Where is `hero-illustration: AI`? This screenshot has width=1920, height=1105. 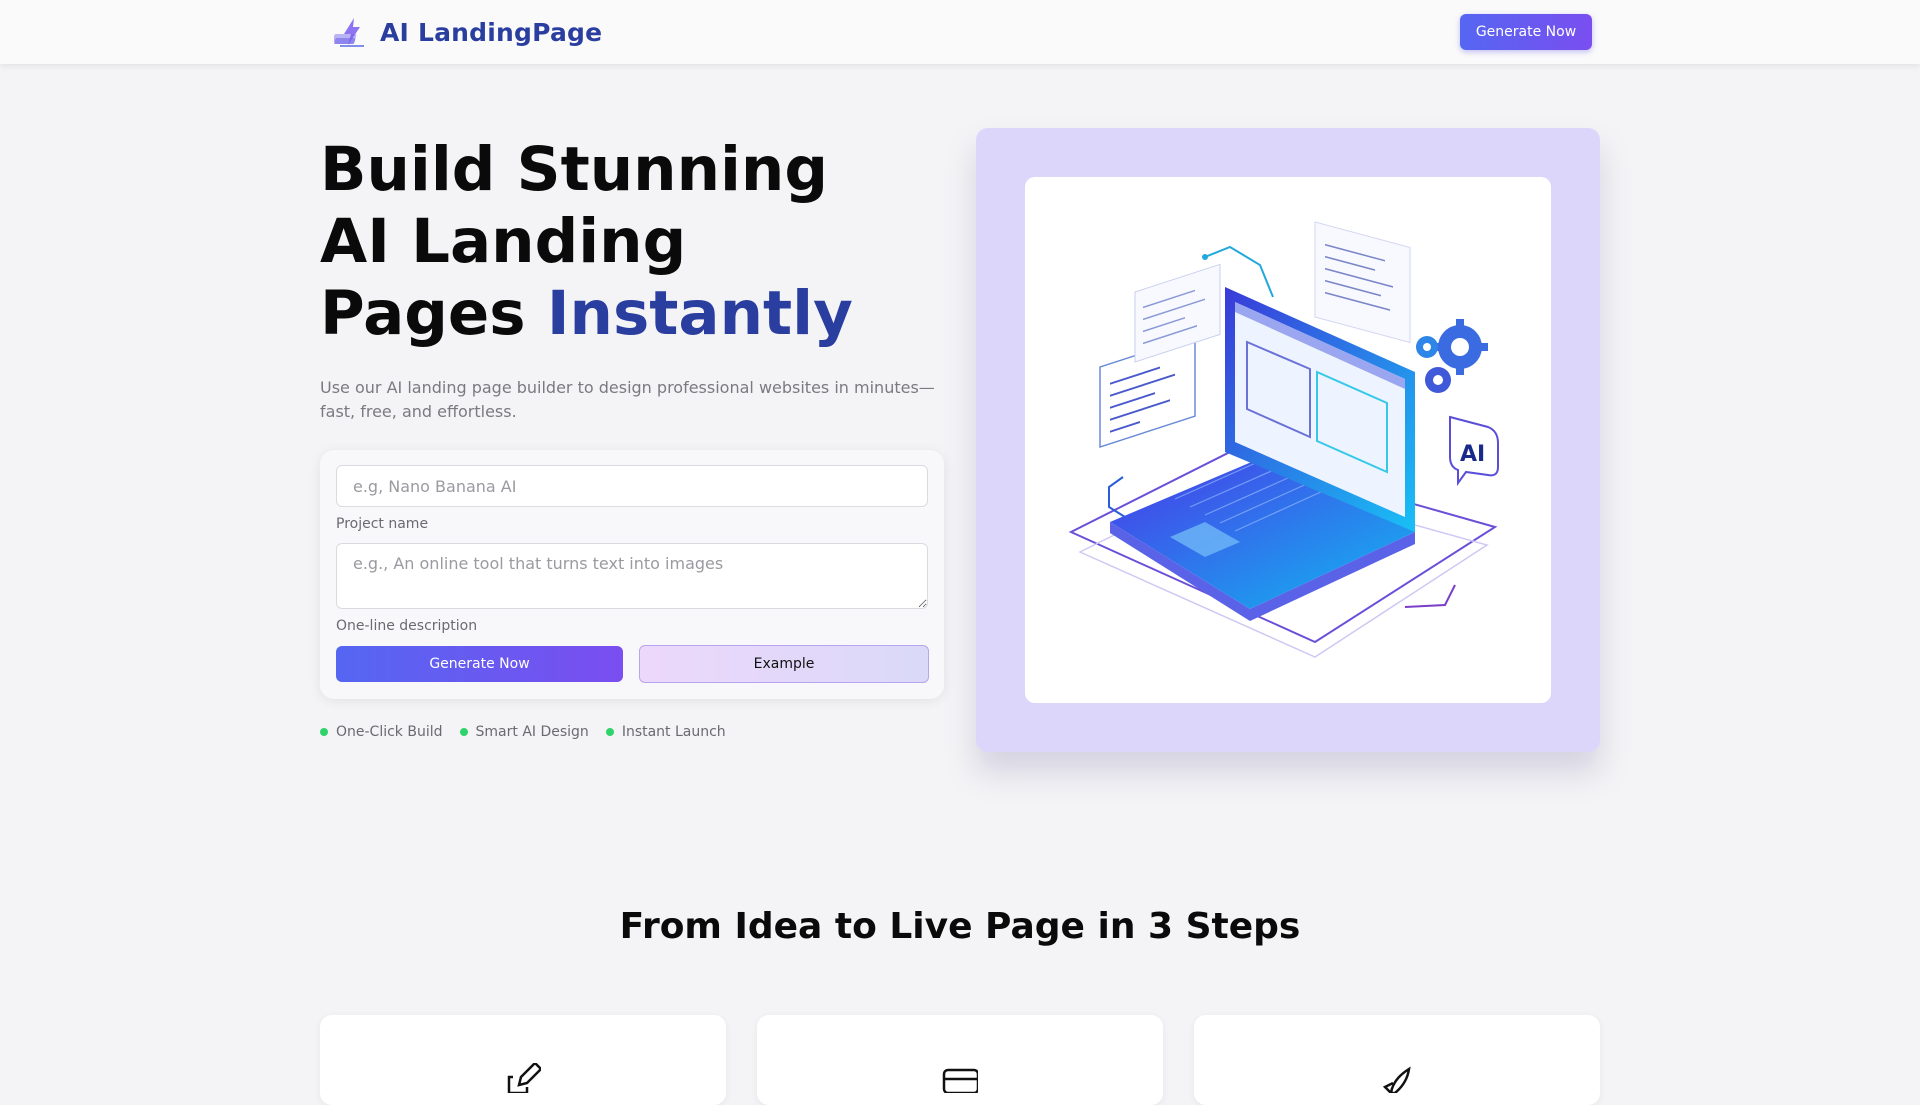 hero-illustration: AI is located at coordinates (1288, 440).